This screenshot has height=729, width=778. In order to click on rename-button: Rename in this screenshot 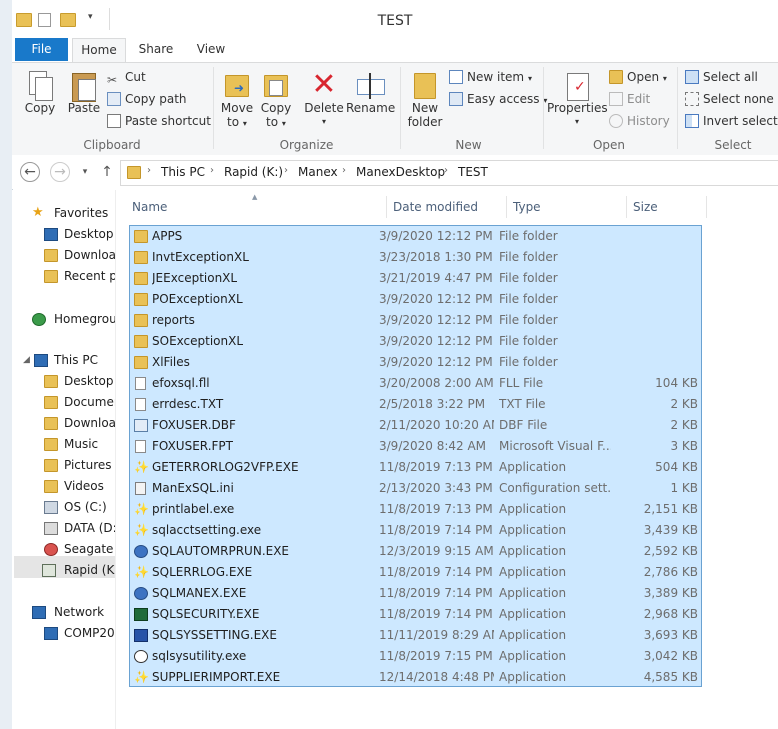, I will do `click(370, 101)`.